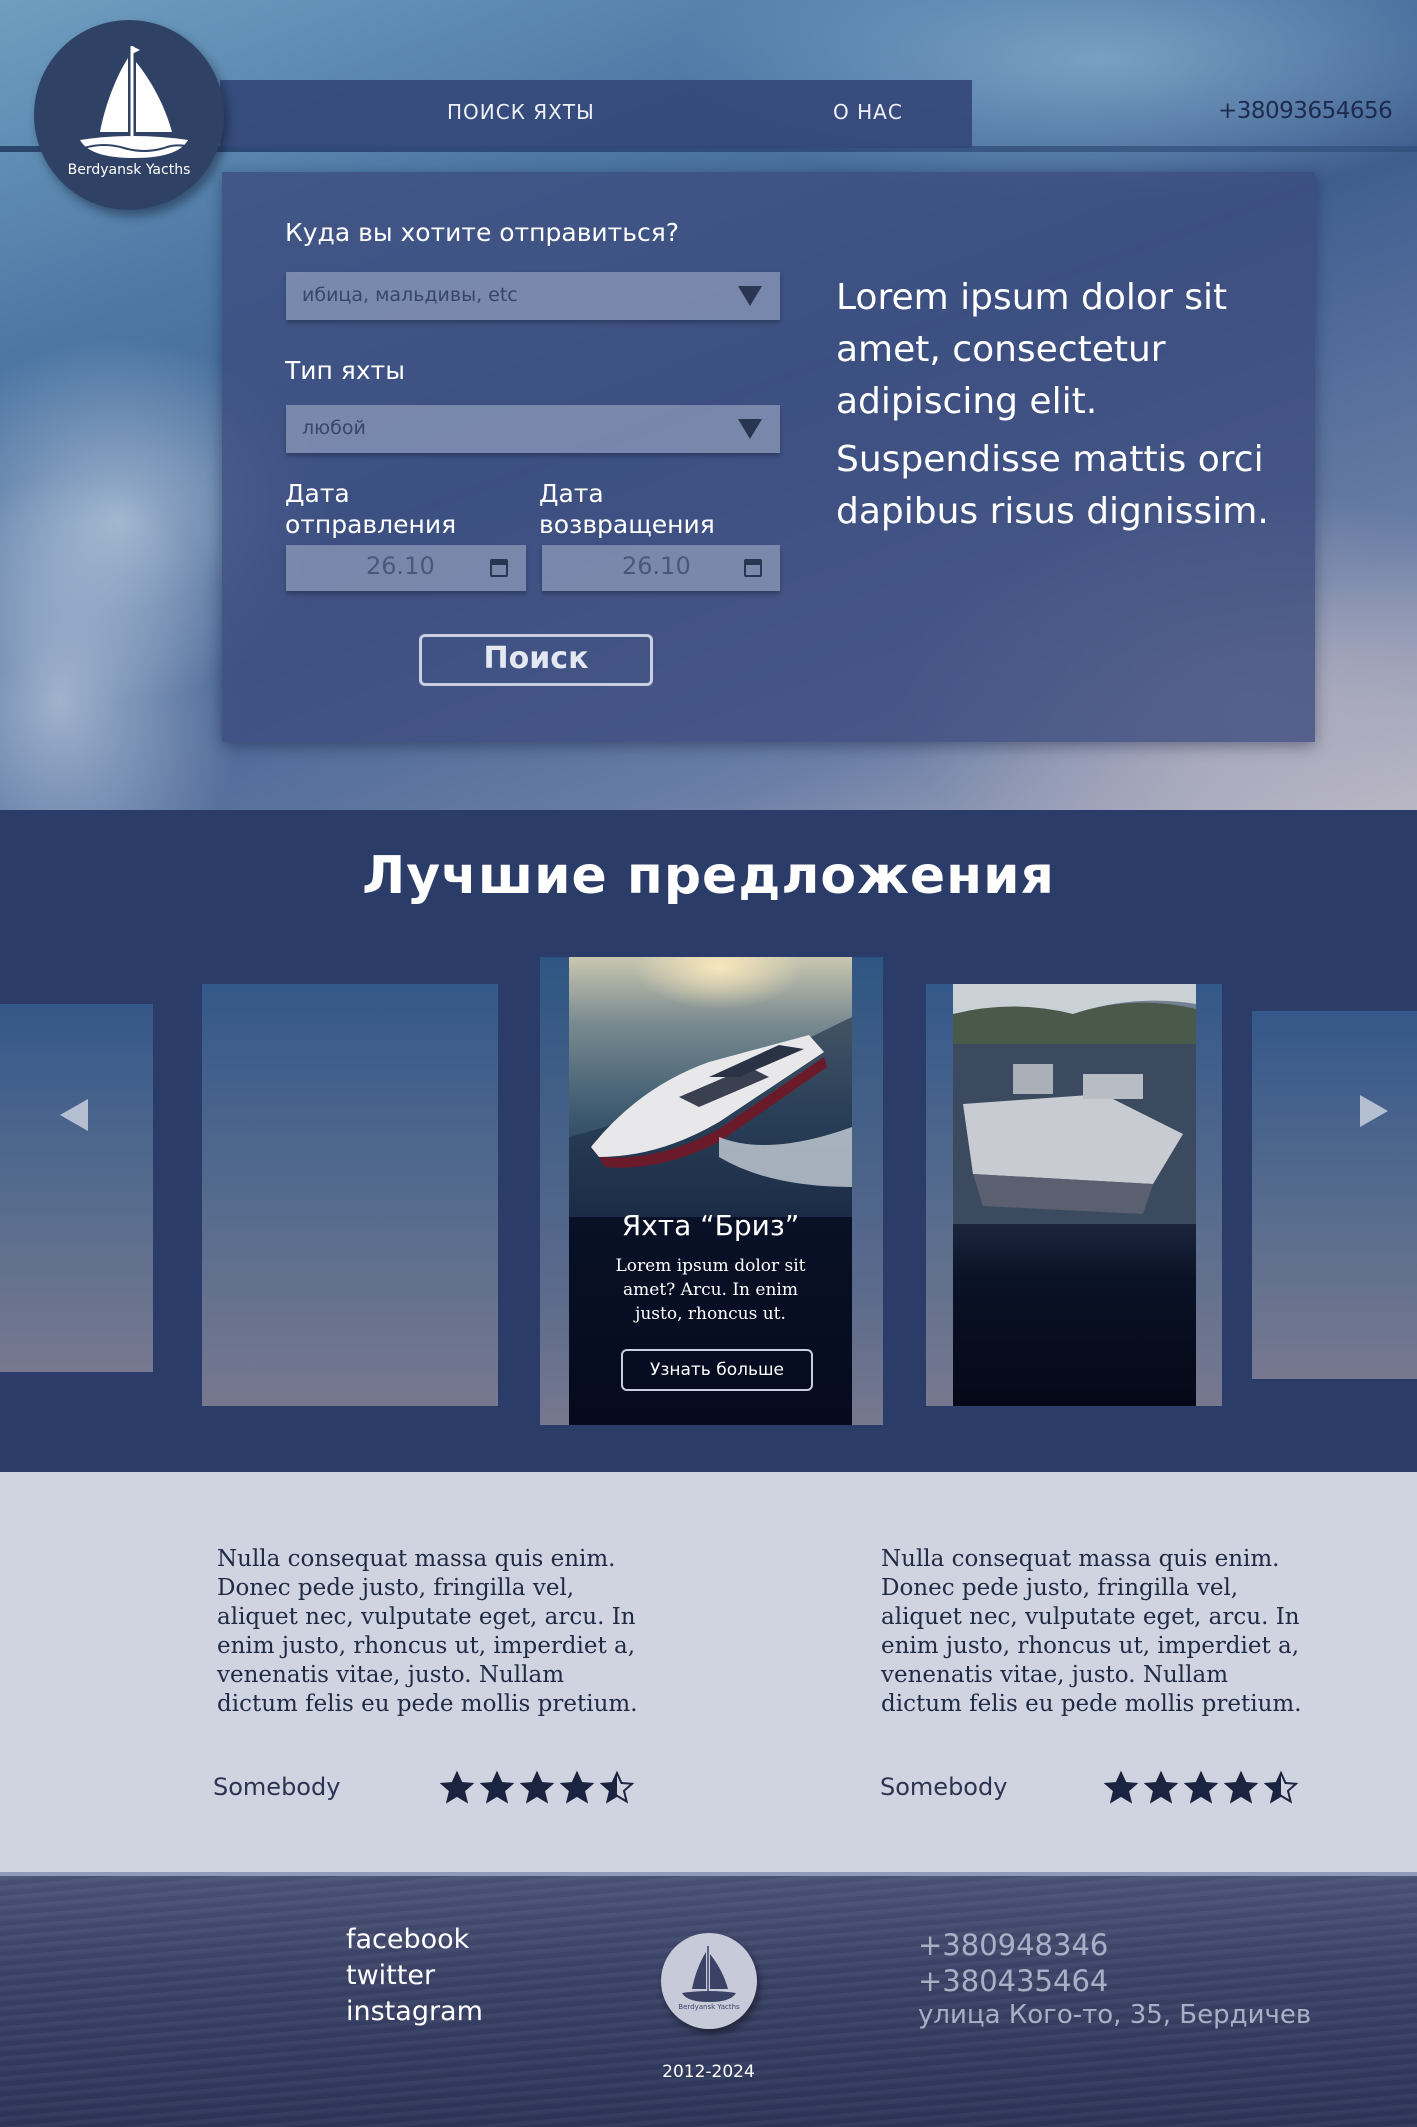  I want to click on footer-logo: Berdyansk Yacths, so click(709, 1981).